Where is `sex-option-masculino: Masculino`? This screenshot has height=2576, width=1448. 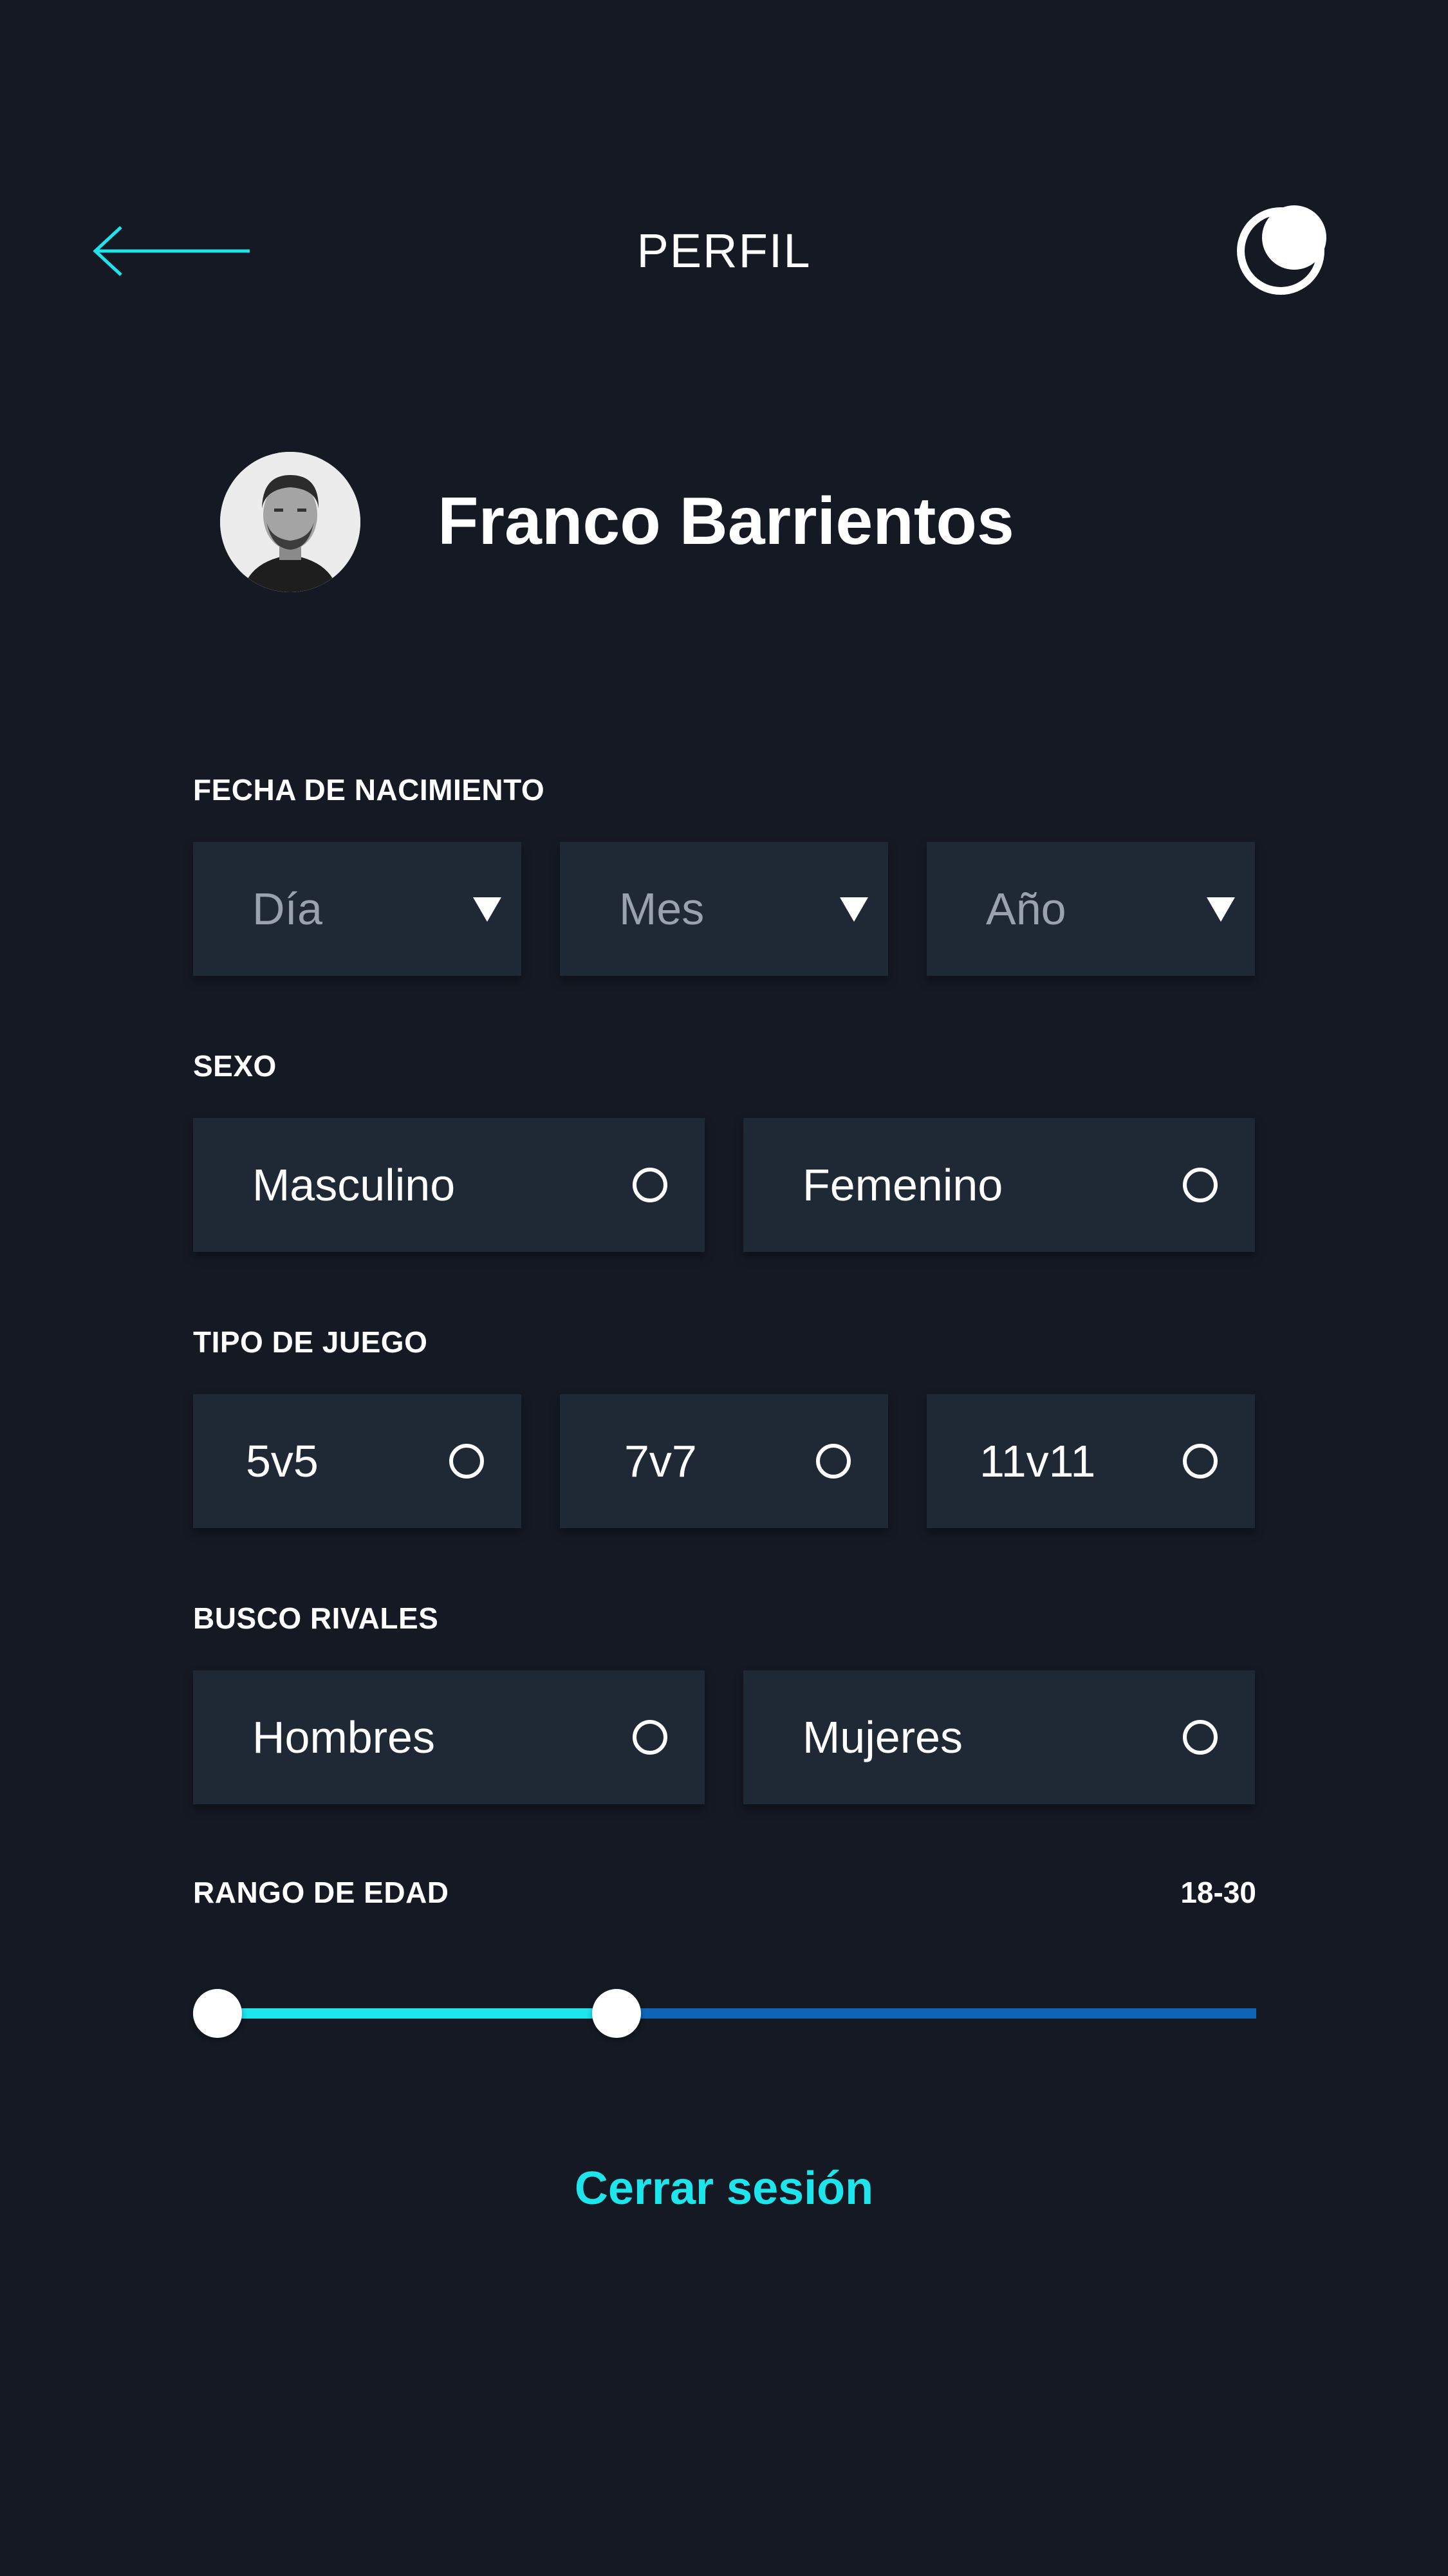 sex-option-masculino: Masculino is located at coordinates (449, 1185).